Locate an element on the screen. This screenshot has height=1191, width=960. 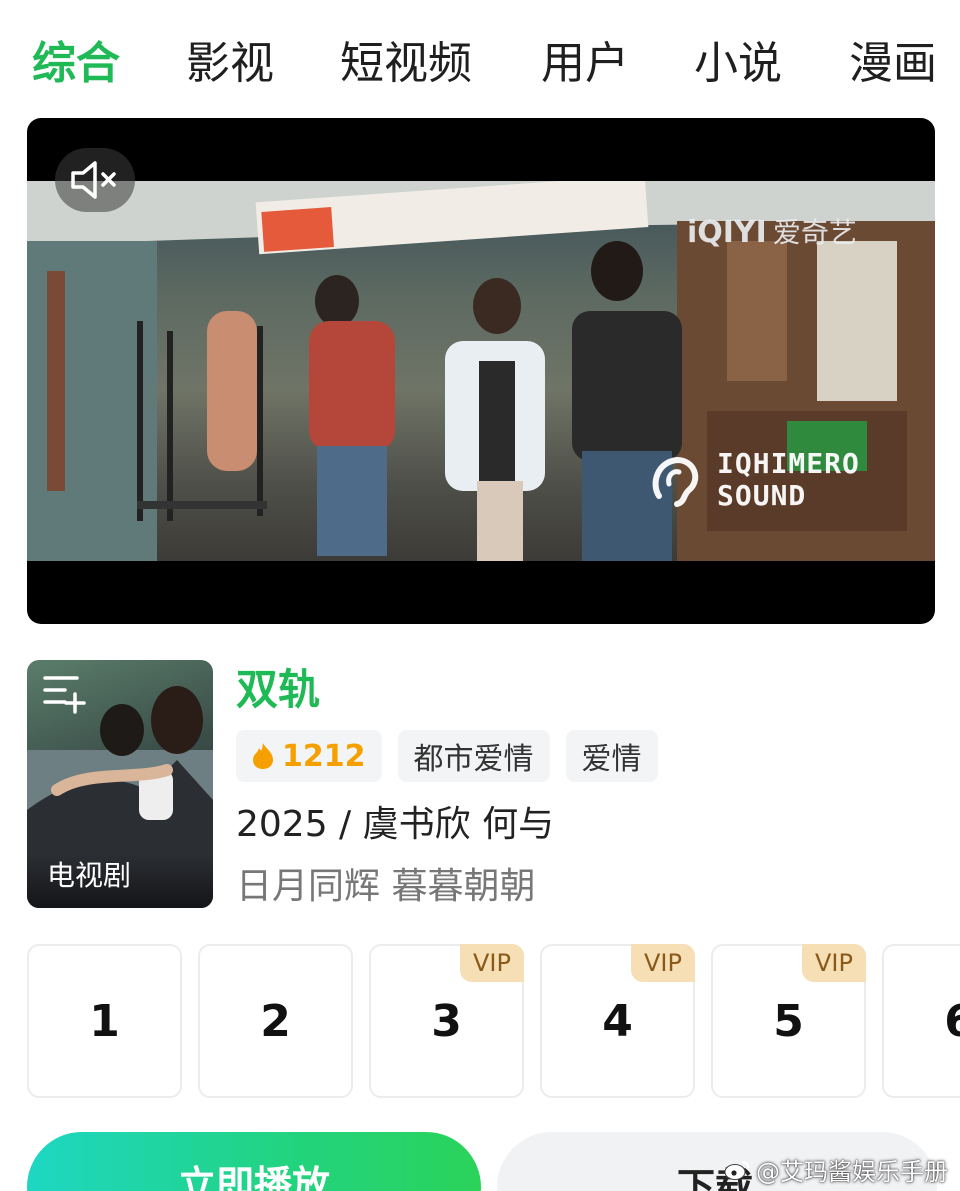
tag-chip: 都市爱情 is located at coordinates (473, 756).